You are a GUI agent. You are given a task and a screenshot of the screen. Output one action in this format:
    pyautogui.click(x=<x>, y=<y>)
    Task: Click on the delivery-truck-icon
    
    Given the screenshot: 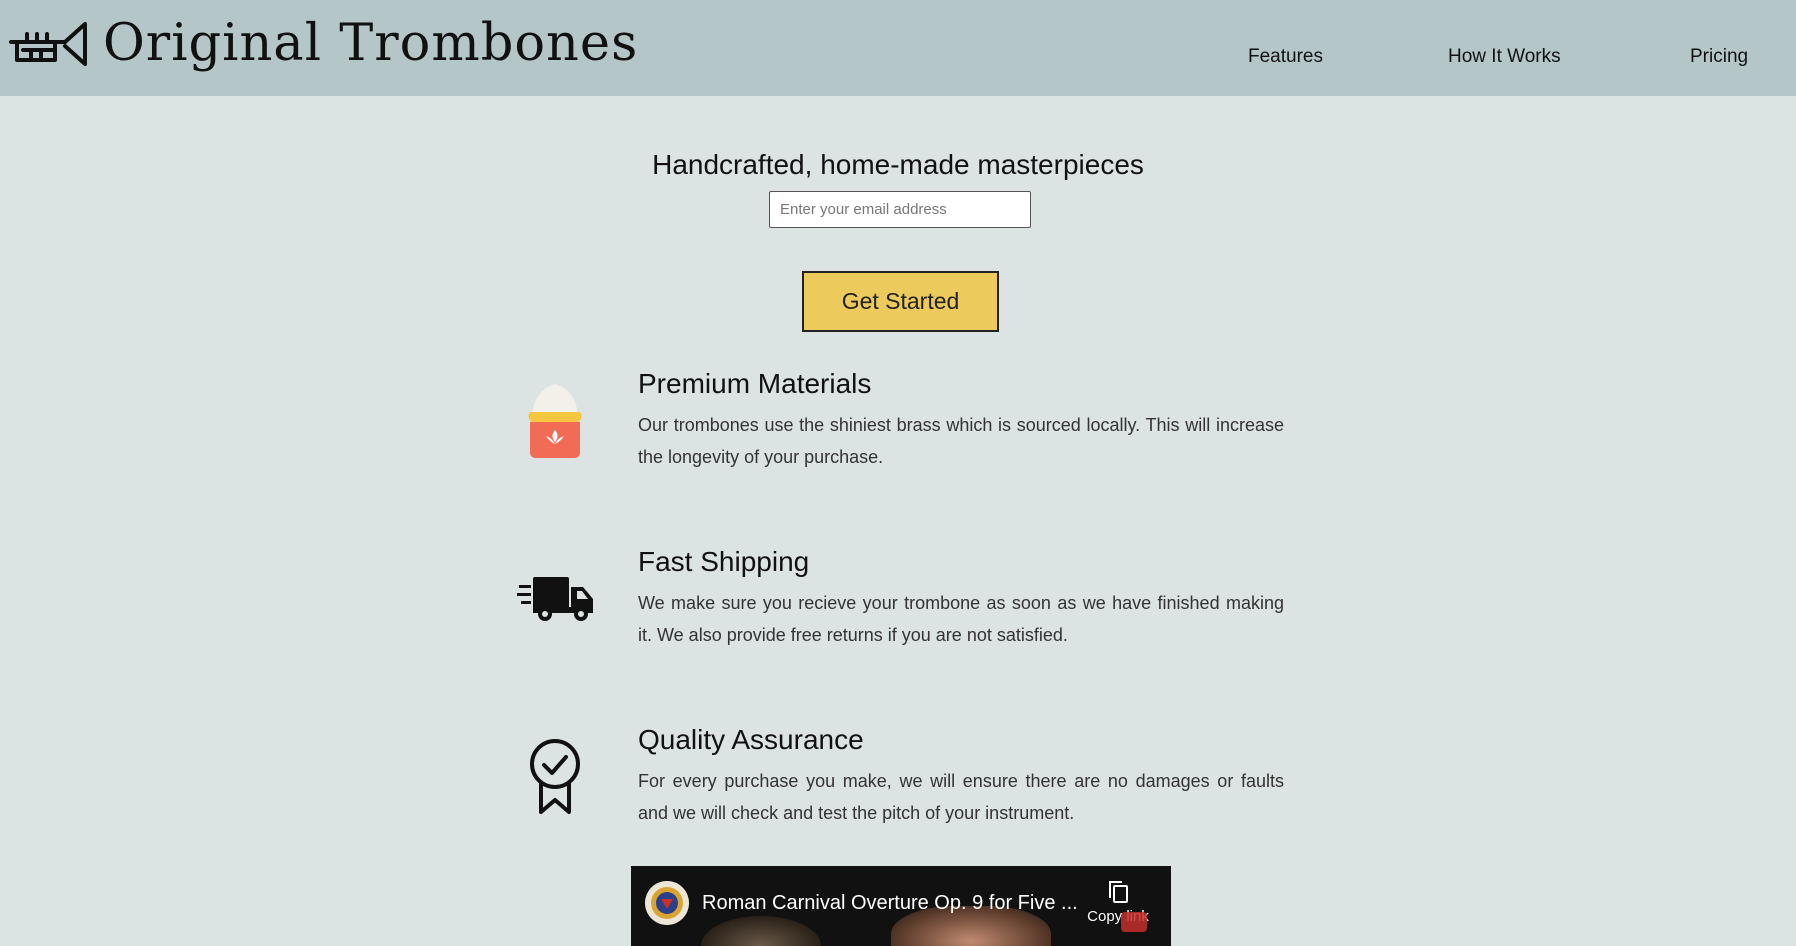 What is the action you would take?
    pyautogui.click(x=555, y=599)
    